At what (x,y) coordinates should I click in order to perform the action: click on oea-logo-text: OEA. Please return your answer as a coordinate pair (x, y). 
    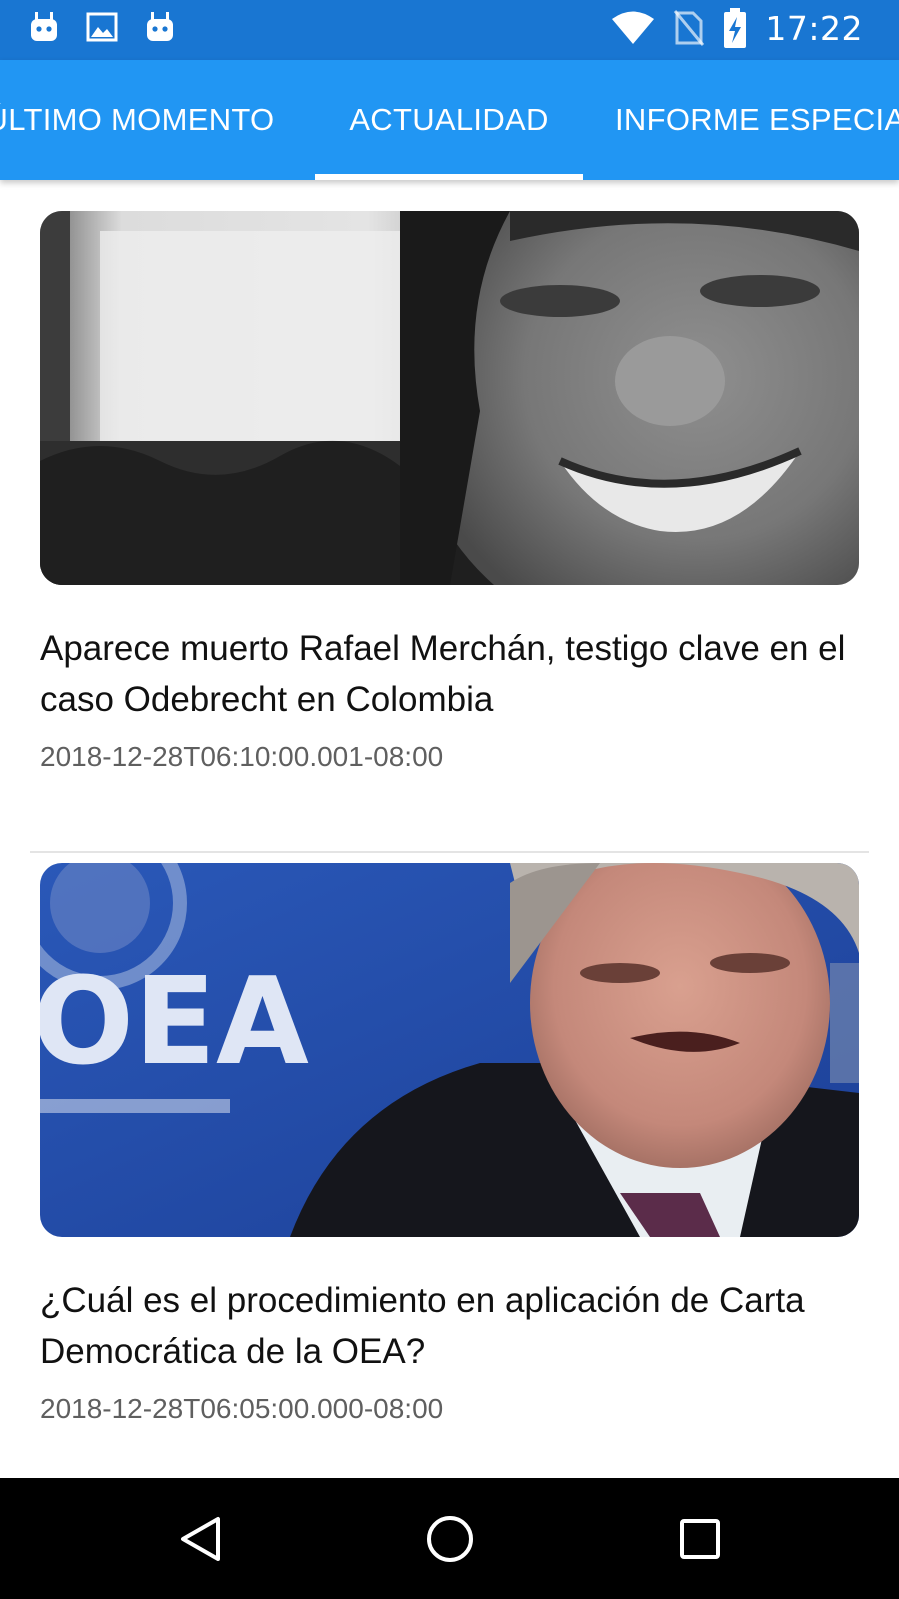
    Looking at the image, I should click on (174, 1022).